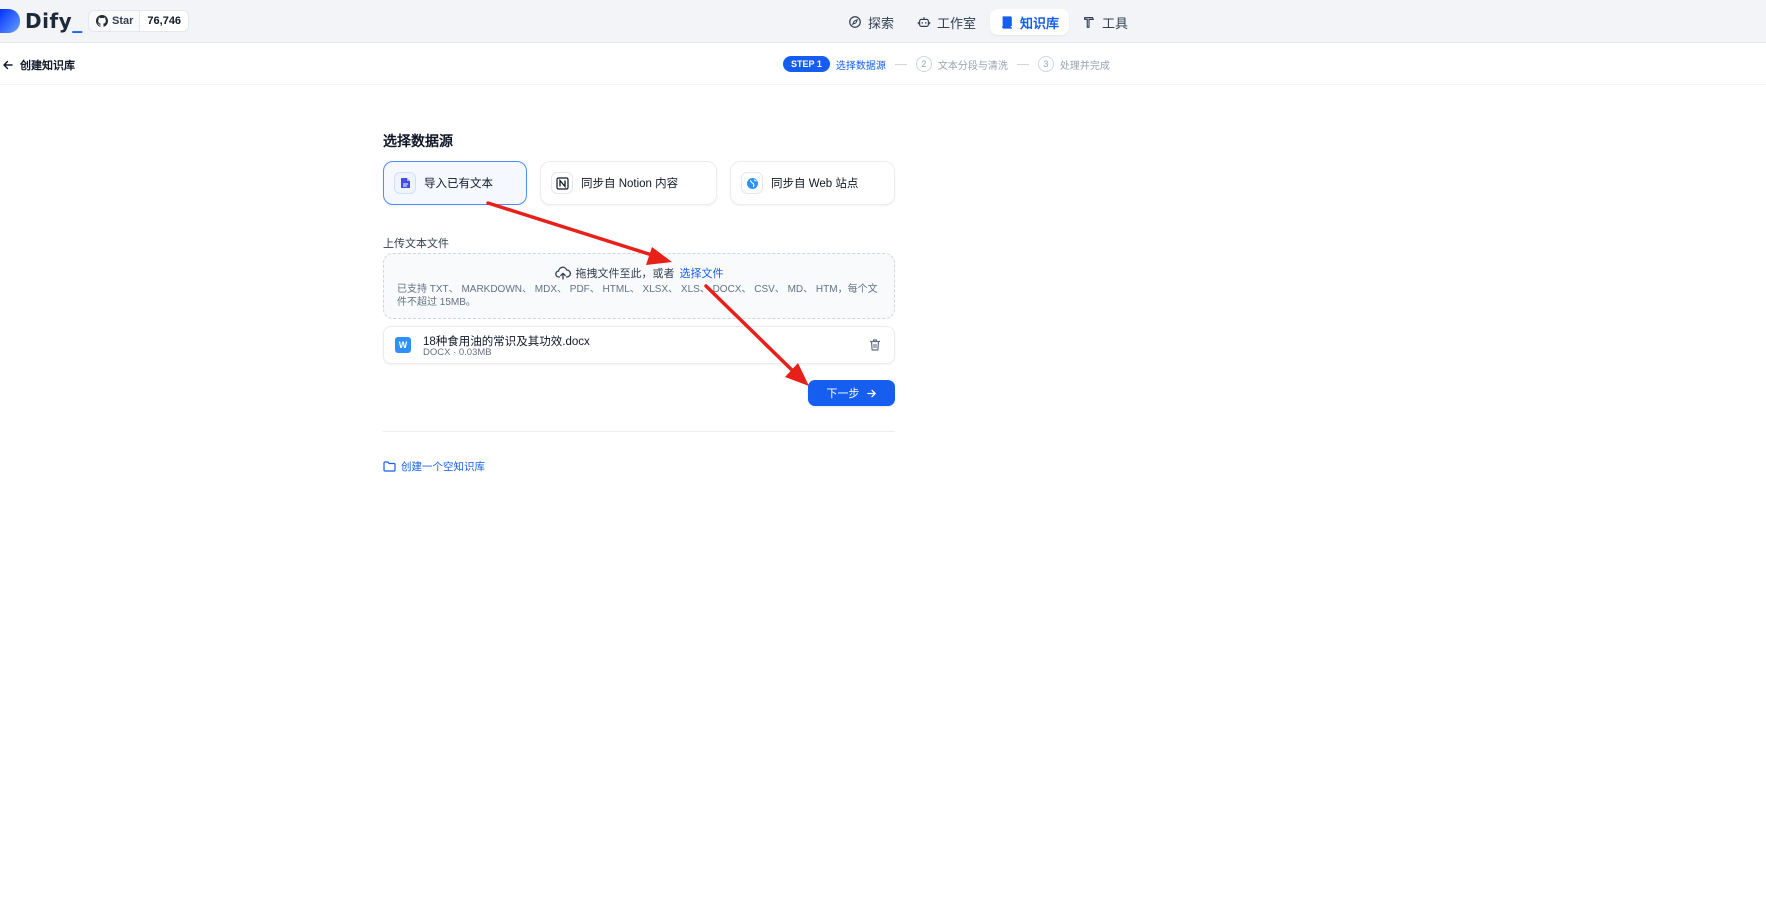 The height and width of the screenshot is (902, 1766). Describe the element at coordinates (1007, 22) in the screenshot. I see `book-icon` at that location.